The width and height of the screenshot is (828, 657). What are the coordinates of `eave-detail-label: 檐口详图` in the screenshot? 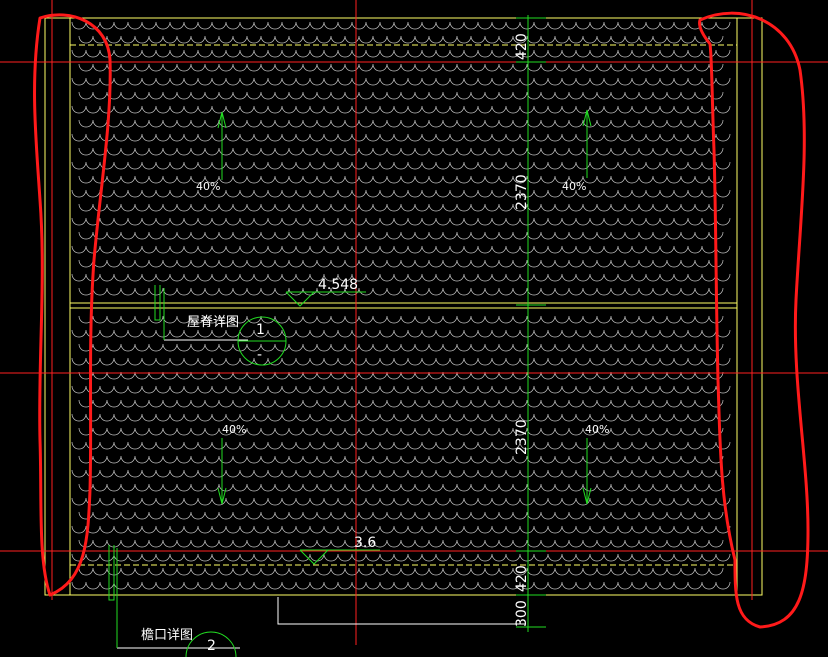 It's located at (167, 635).